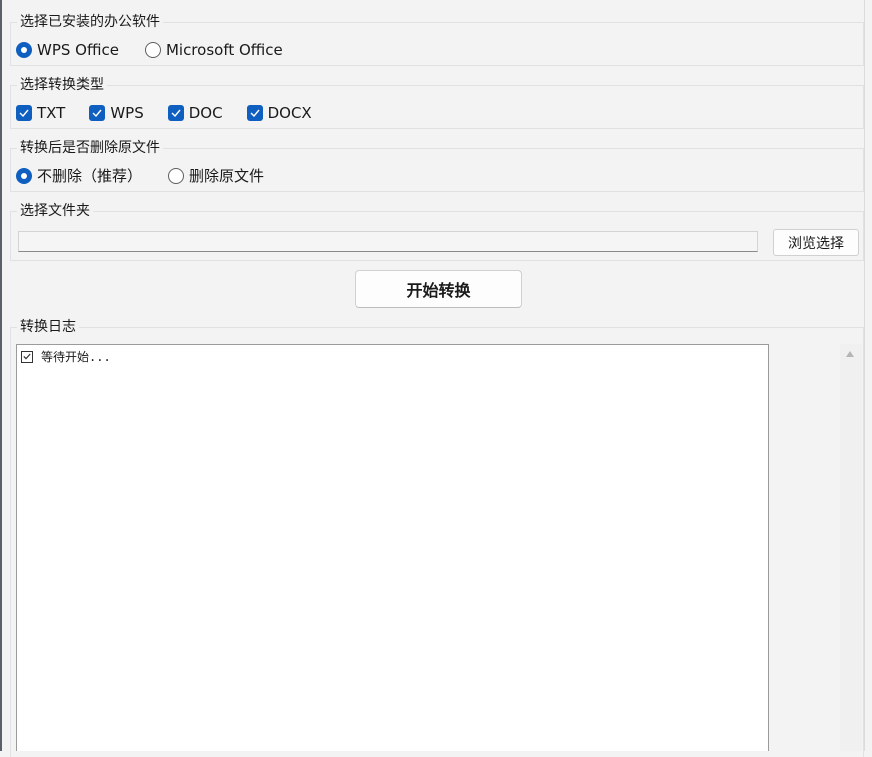 The height and width of the screenshot is (757, 872). What do you see at coordinates (205, 113) in the screenshot?
I see `checkbox-doc-label: DOC` at bounding box center [205, 113].